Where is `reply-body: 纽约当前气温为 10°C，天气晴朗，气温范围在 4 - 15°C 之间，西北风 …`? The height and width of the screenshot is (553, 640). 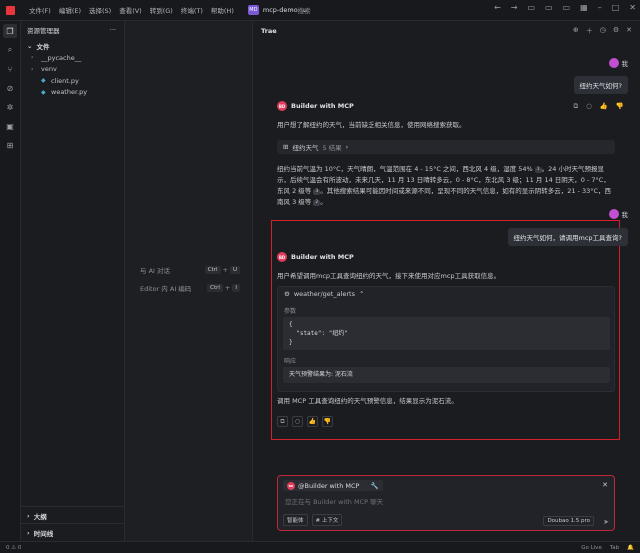 reply-body: 纽约当前气温为 10°C，天气晴朗，气温范围在 4 - 15°C 之间，西北风 … is located at coordinates (444, 185).